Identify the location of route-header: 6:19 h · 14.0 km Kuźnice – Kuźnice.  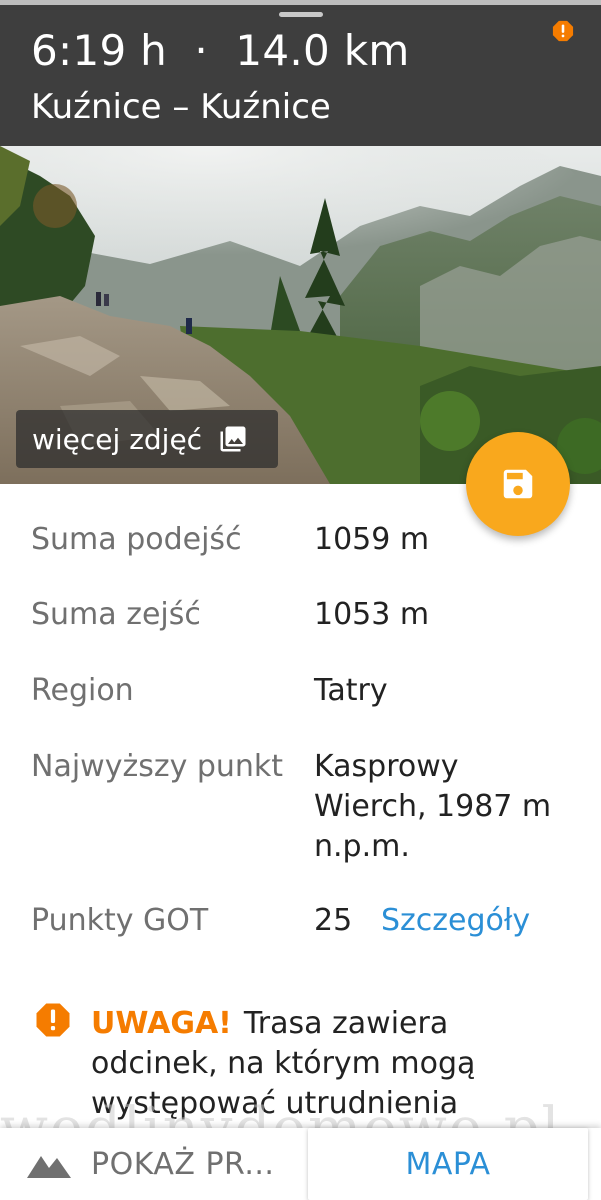
(300, 73).